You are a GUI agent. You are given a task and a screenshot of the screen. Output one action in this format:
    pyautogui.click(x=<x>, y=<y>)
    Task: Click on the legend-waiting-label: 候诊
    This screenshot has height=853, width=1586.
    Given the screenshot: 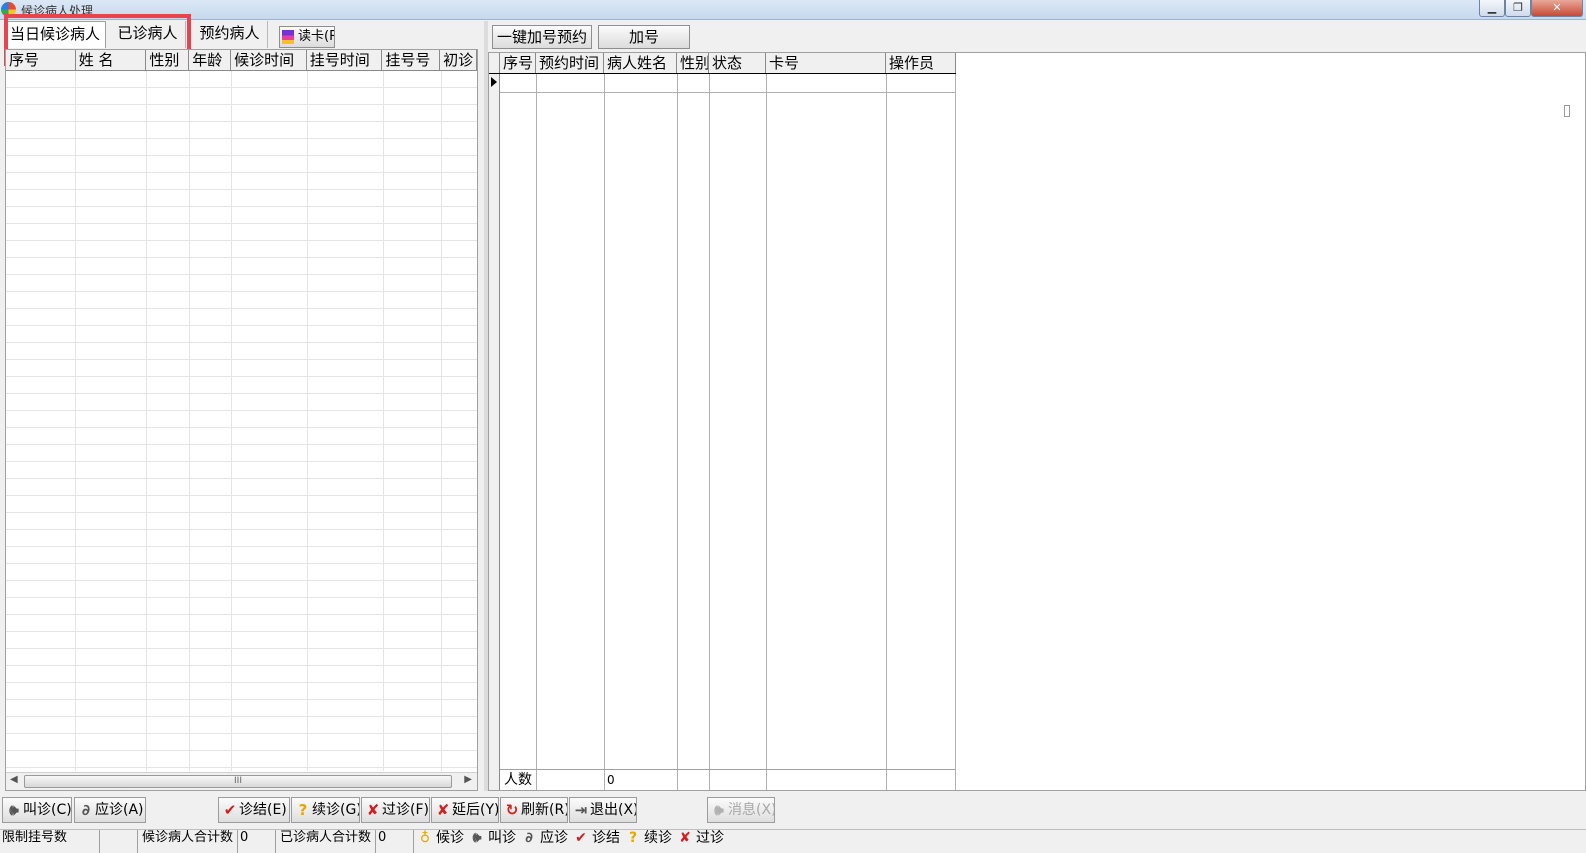 What is the action you would take?
    pyautogui.click(x=450, y=838)
    